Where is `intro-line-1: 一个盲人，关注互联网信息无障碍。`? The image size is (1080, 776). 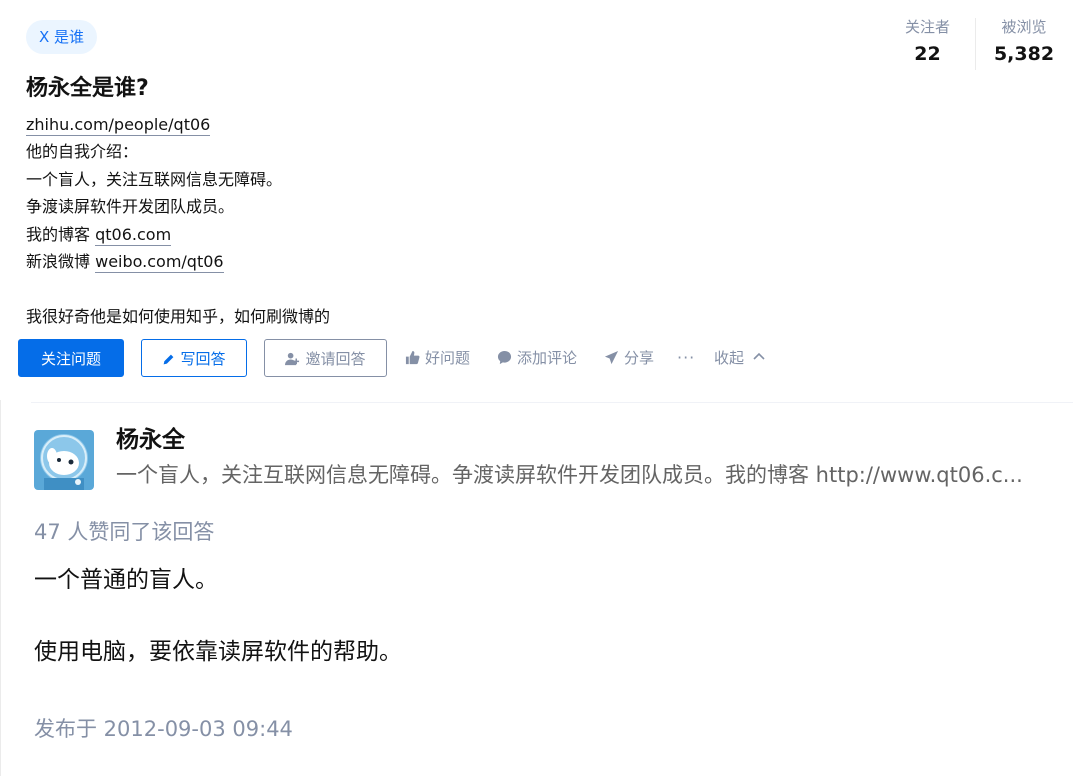 intro-line-1: 一个盲人，关注互联网信息无障碍。 is located at coordinates (154, 179).